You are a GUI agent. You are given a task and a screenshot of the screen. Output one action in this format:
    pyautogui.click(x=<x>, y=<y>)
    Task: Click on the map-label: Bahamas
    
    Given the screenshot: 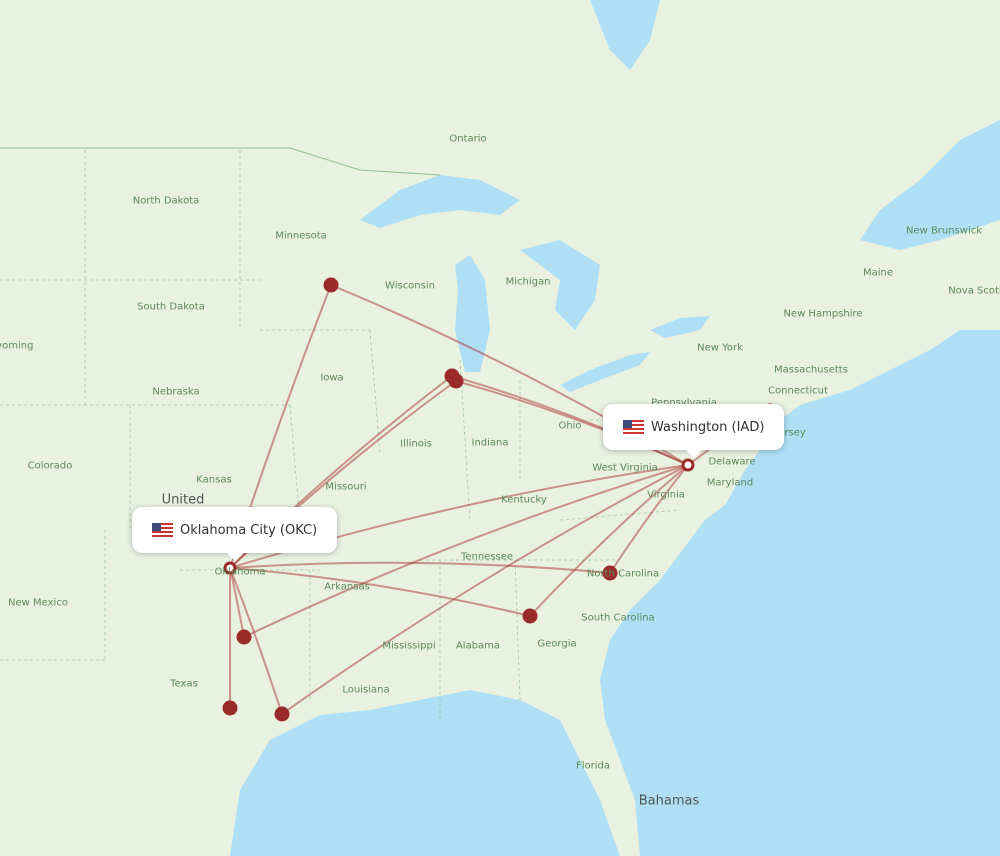 What is the action you would take?
    pyautogui.click(x=669, y=801)
    